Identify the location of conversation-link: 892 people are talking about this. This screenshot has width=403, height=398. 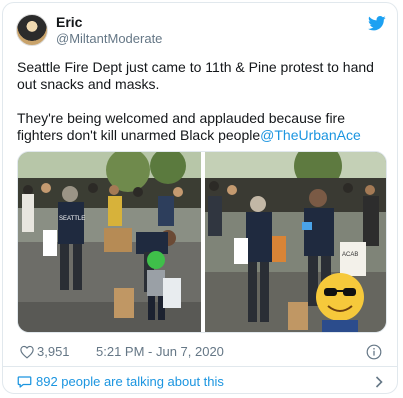
(202, 382).